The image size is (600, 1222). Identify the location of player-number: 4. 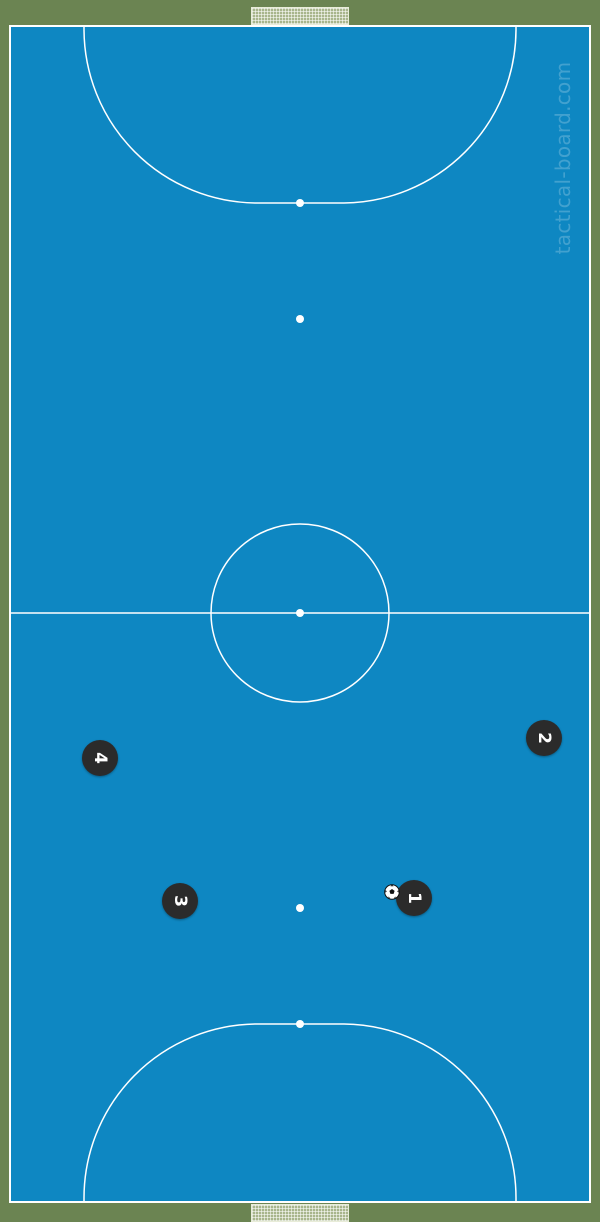
(100, 758).